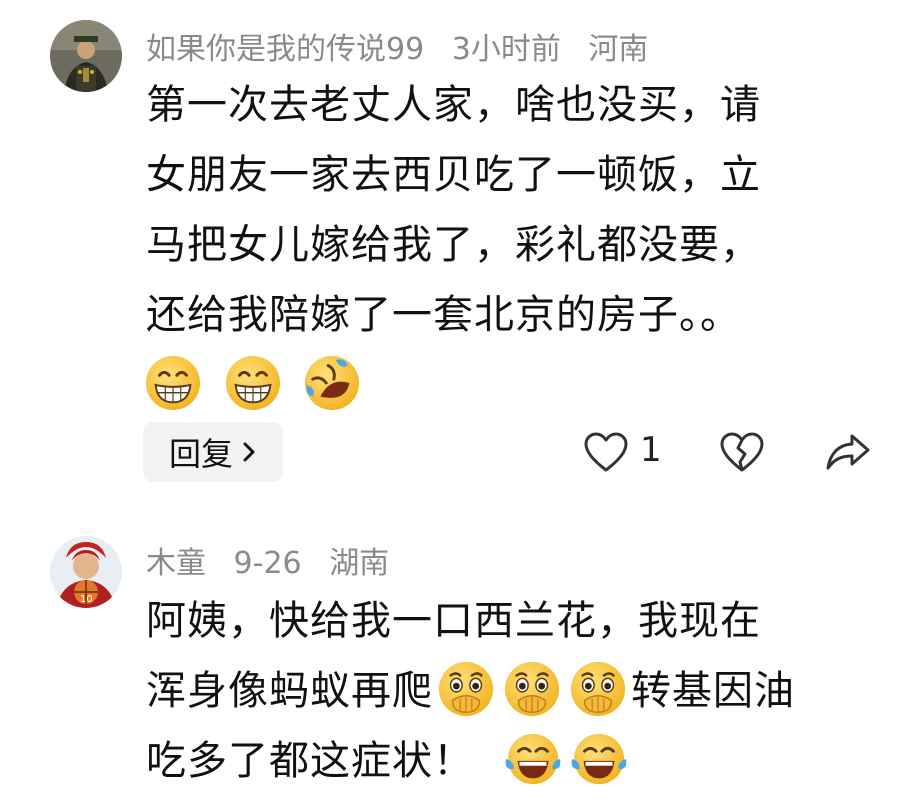  I want to click on comment-line: 吃多了都这症状！, so click(511, 761).